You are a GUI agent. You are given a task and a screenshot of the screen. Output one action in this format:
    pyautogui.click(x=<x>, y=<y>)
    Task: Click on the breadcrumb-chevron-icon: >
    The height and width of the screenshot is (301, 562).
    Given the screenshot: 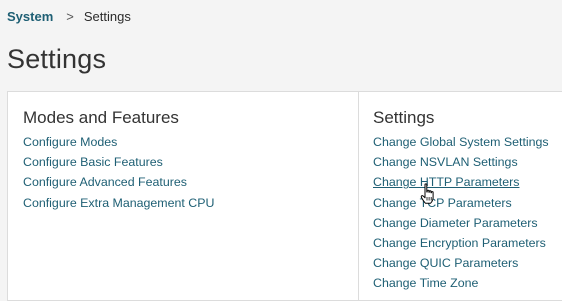 What is the action you would take?
    pyautogui.click(x=70, y=16)
    